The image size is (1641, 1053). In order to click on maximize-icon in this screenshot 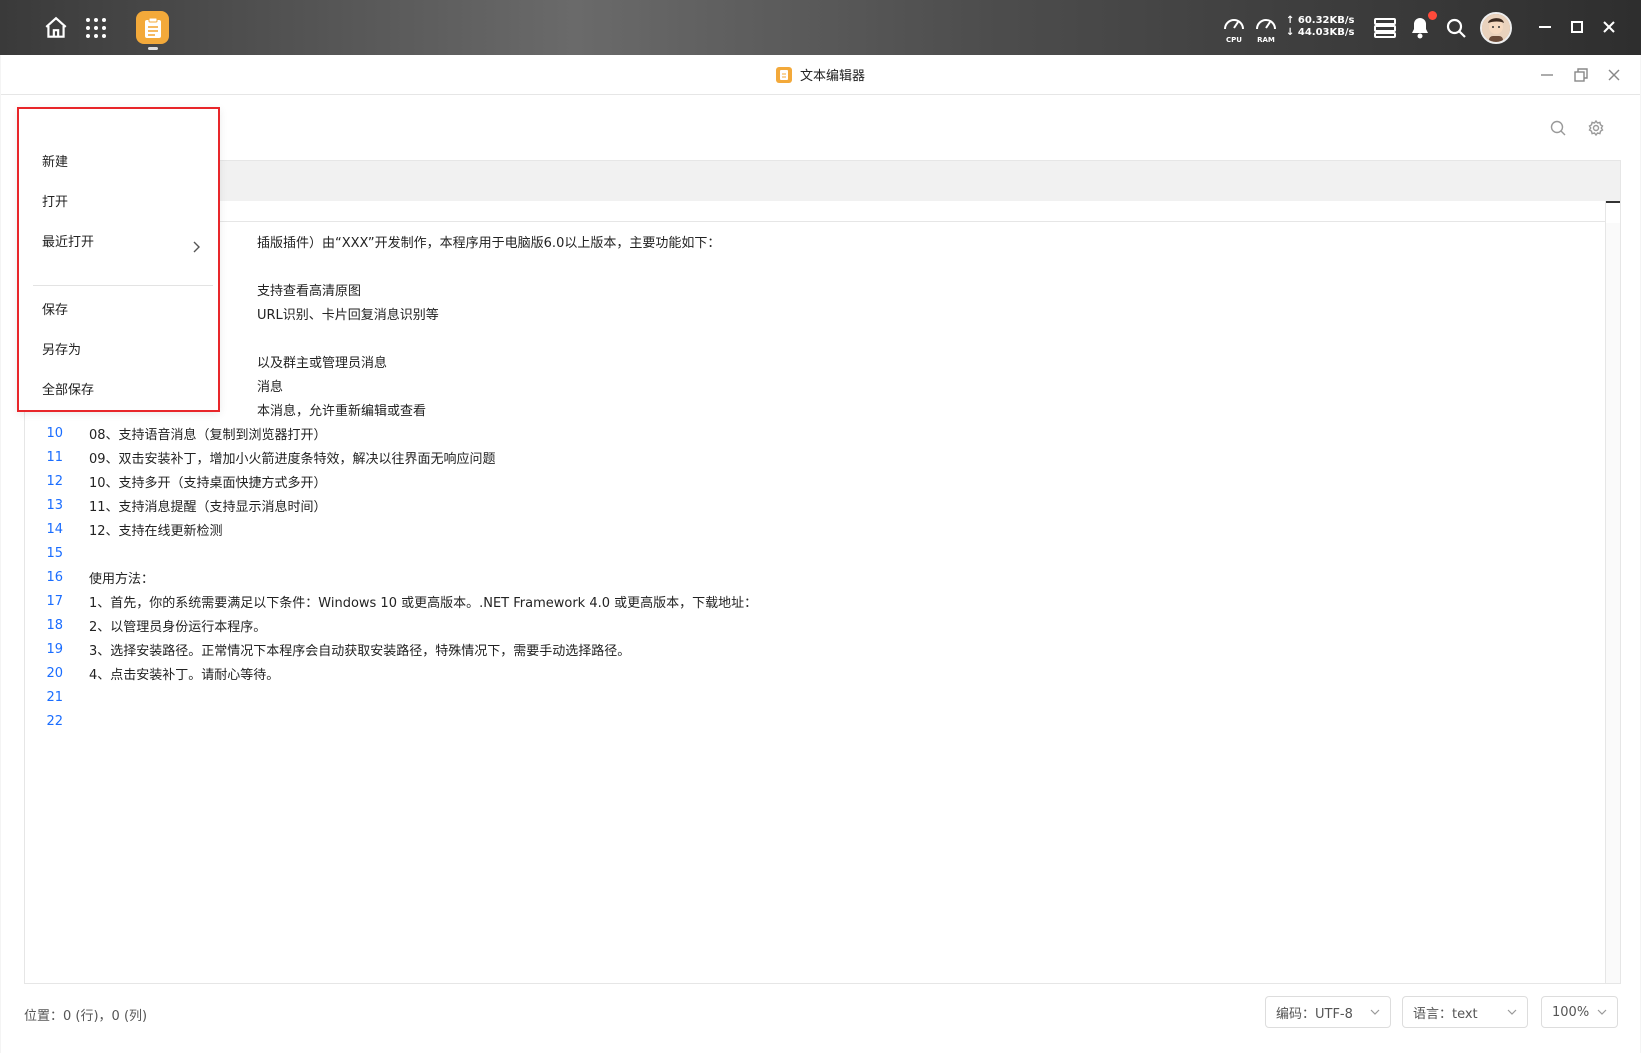, I will do `click(1577, 27)`.